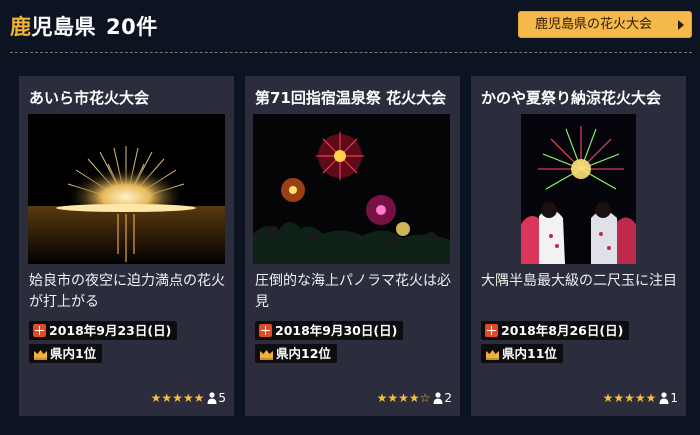  Describe the element at coordinates (110, 330) in the screenshot. I see `event-date: 2018年9月23日(日)` at that location.